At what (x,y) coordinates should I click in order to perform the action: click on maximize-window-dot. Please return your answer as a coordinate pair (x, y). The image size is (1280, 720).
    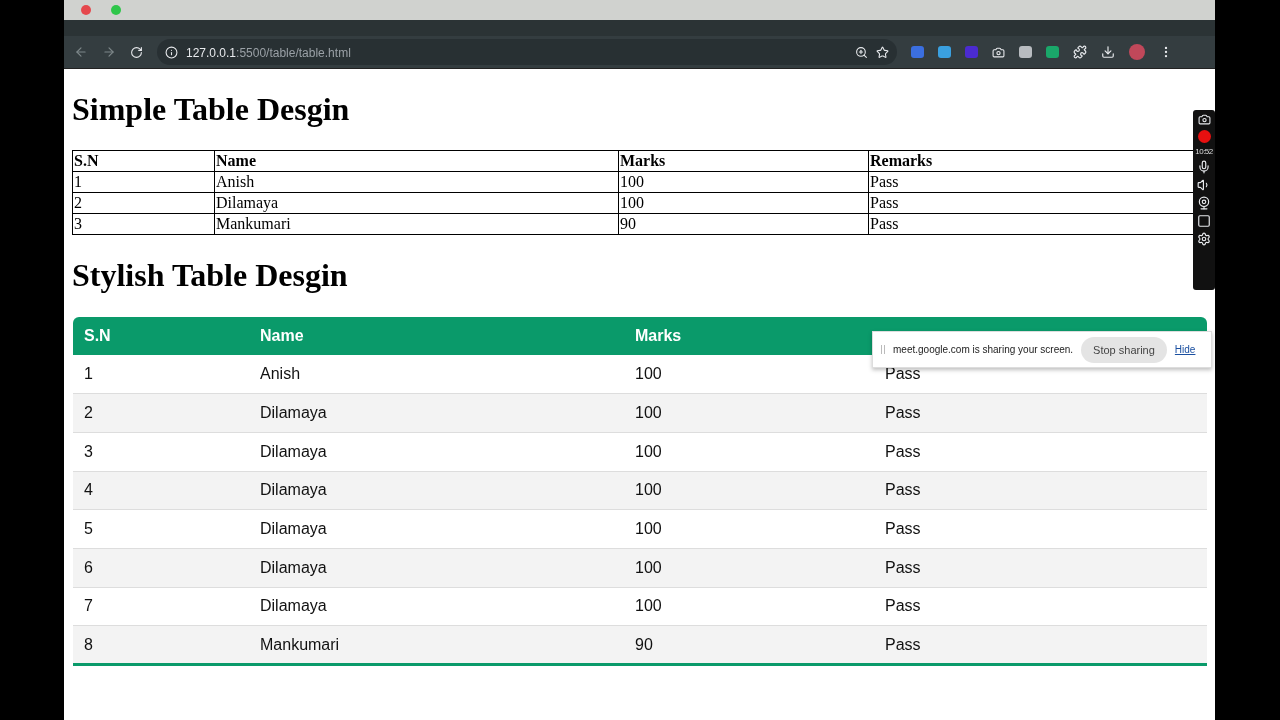
    Looking at the image, I should click on (116, 10).